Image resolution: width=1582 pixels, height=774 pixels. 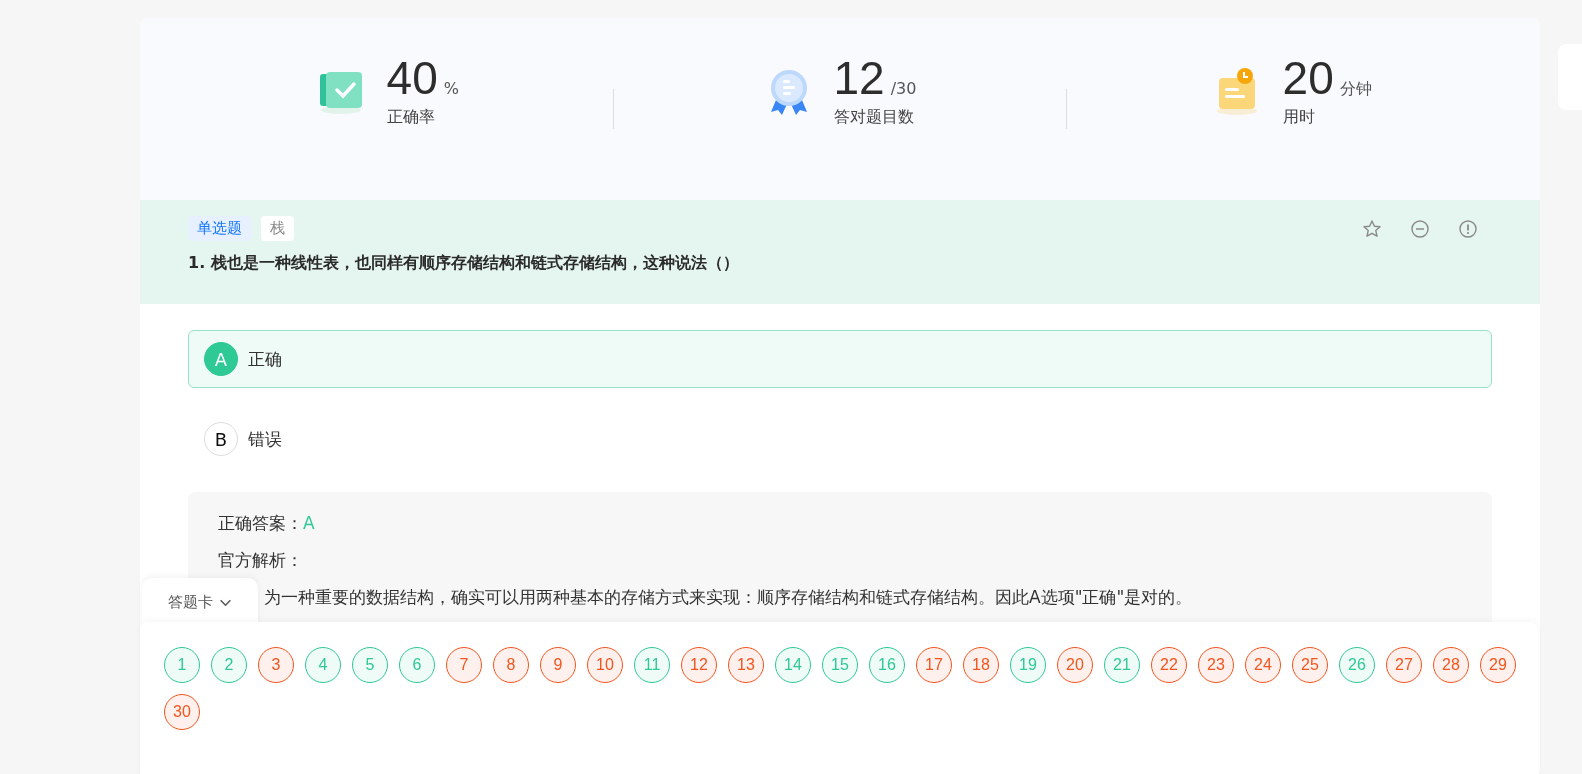 What do you see at coordinates (451, 88) in the screenshot?
I see `stat-unit: %` at bounding box center [451, 88].